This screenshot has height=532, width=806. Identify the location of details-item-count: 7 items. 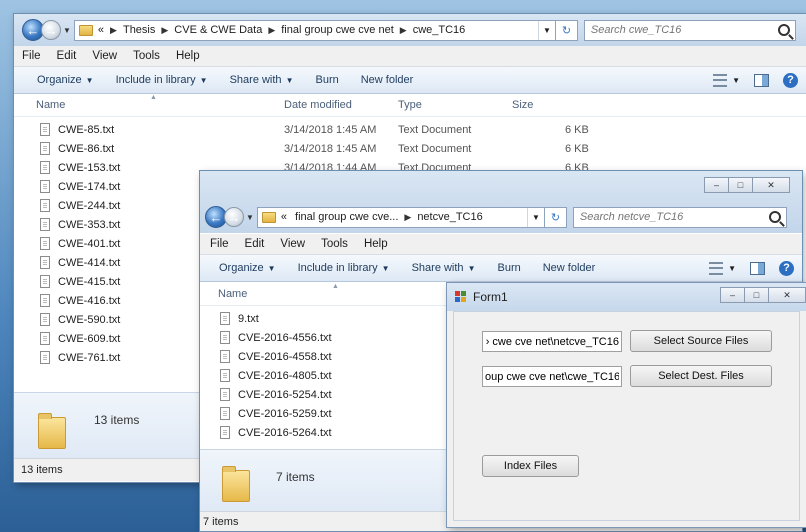
(295, 477).